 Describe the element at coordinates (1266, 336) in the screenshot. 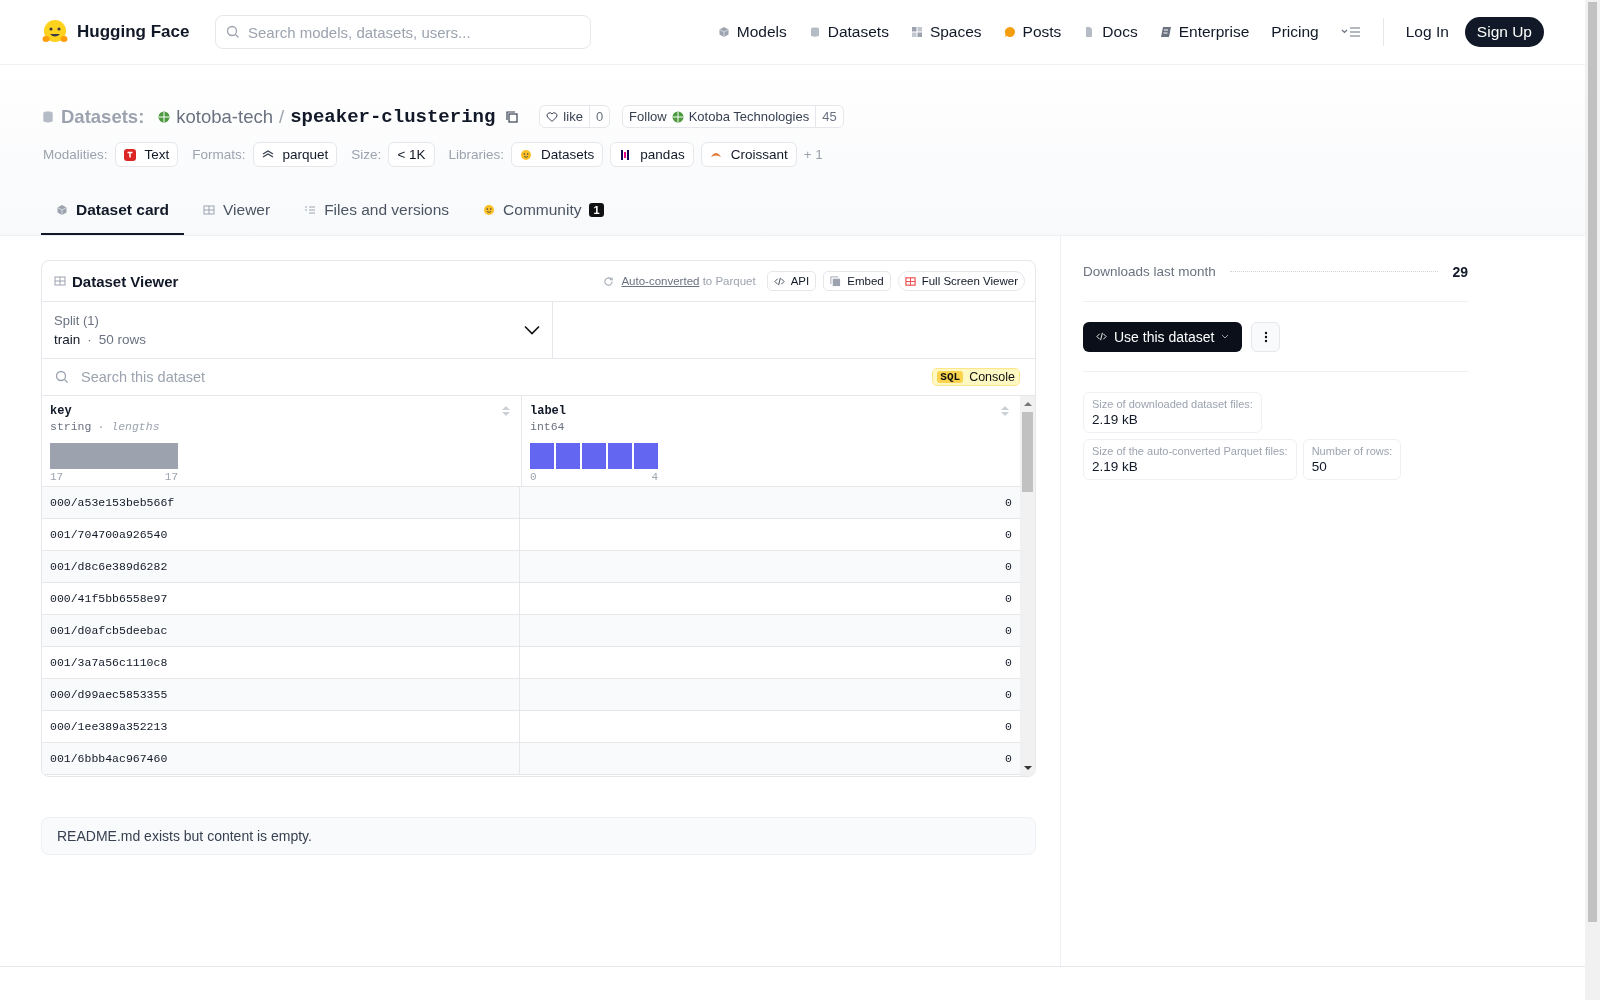

I see `more-options-button` at that location.